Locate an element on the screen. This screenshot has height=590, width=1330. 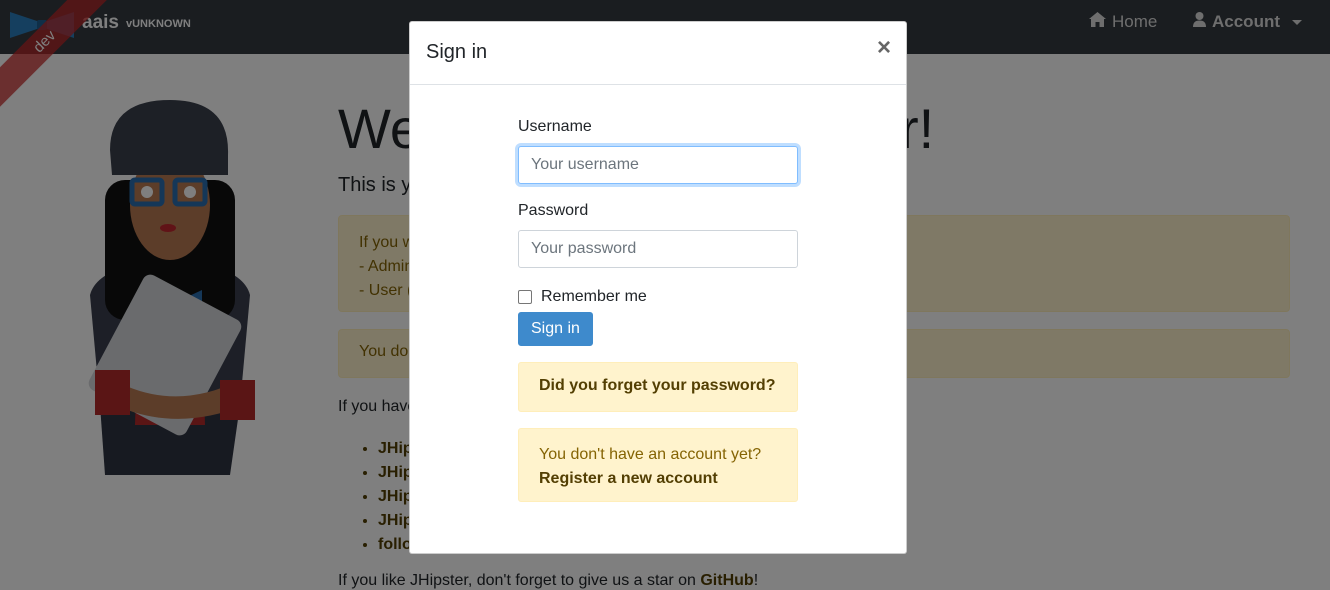
no-account-text: You don't have an account yet? is located at coordinates (650, 454).